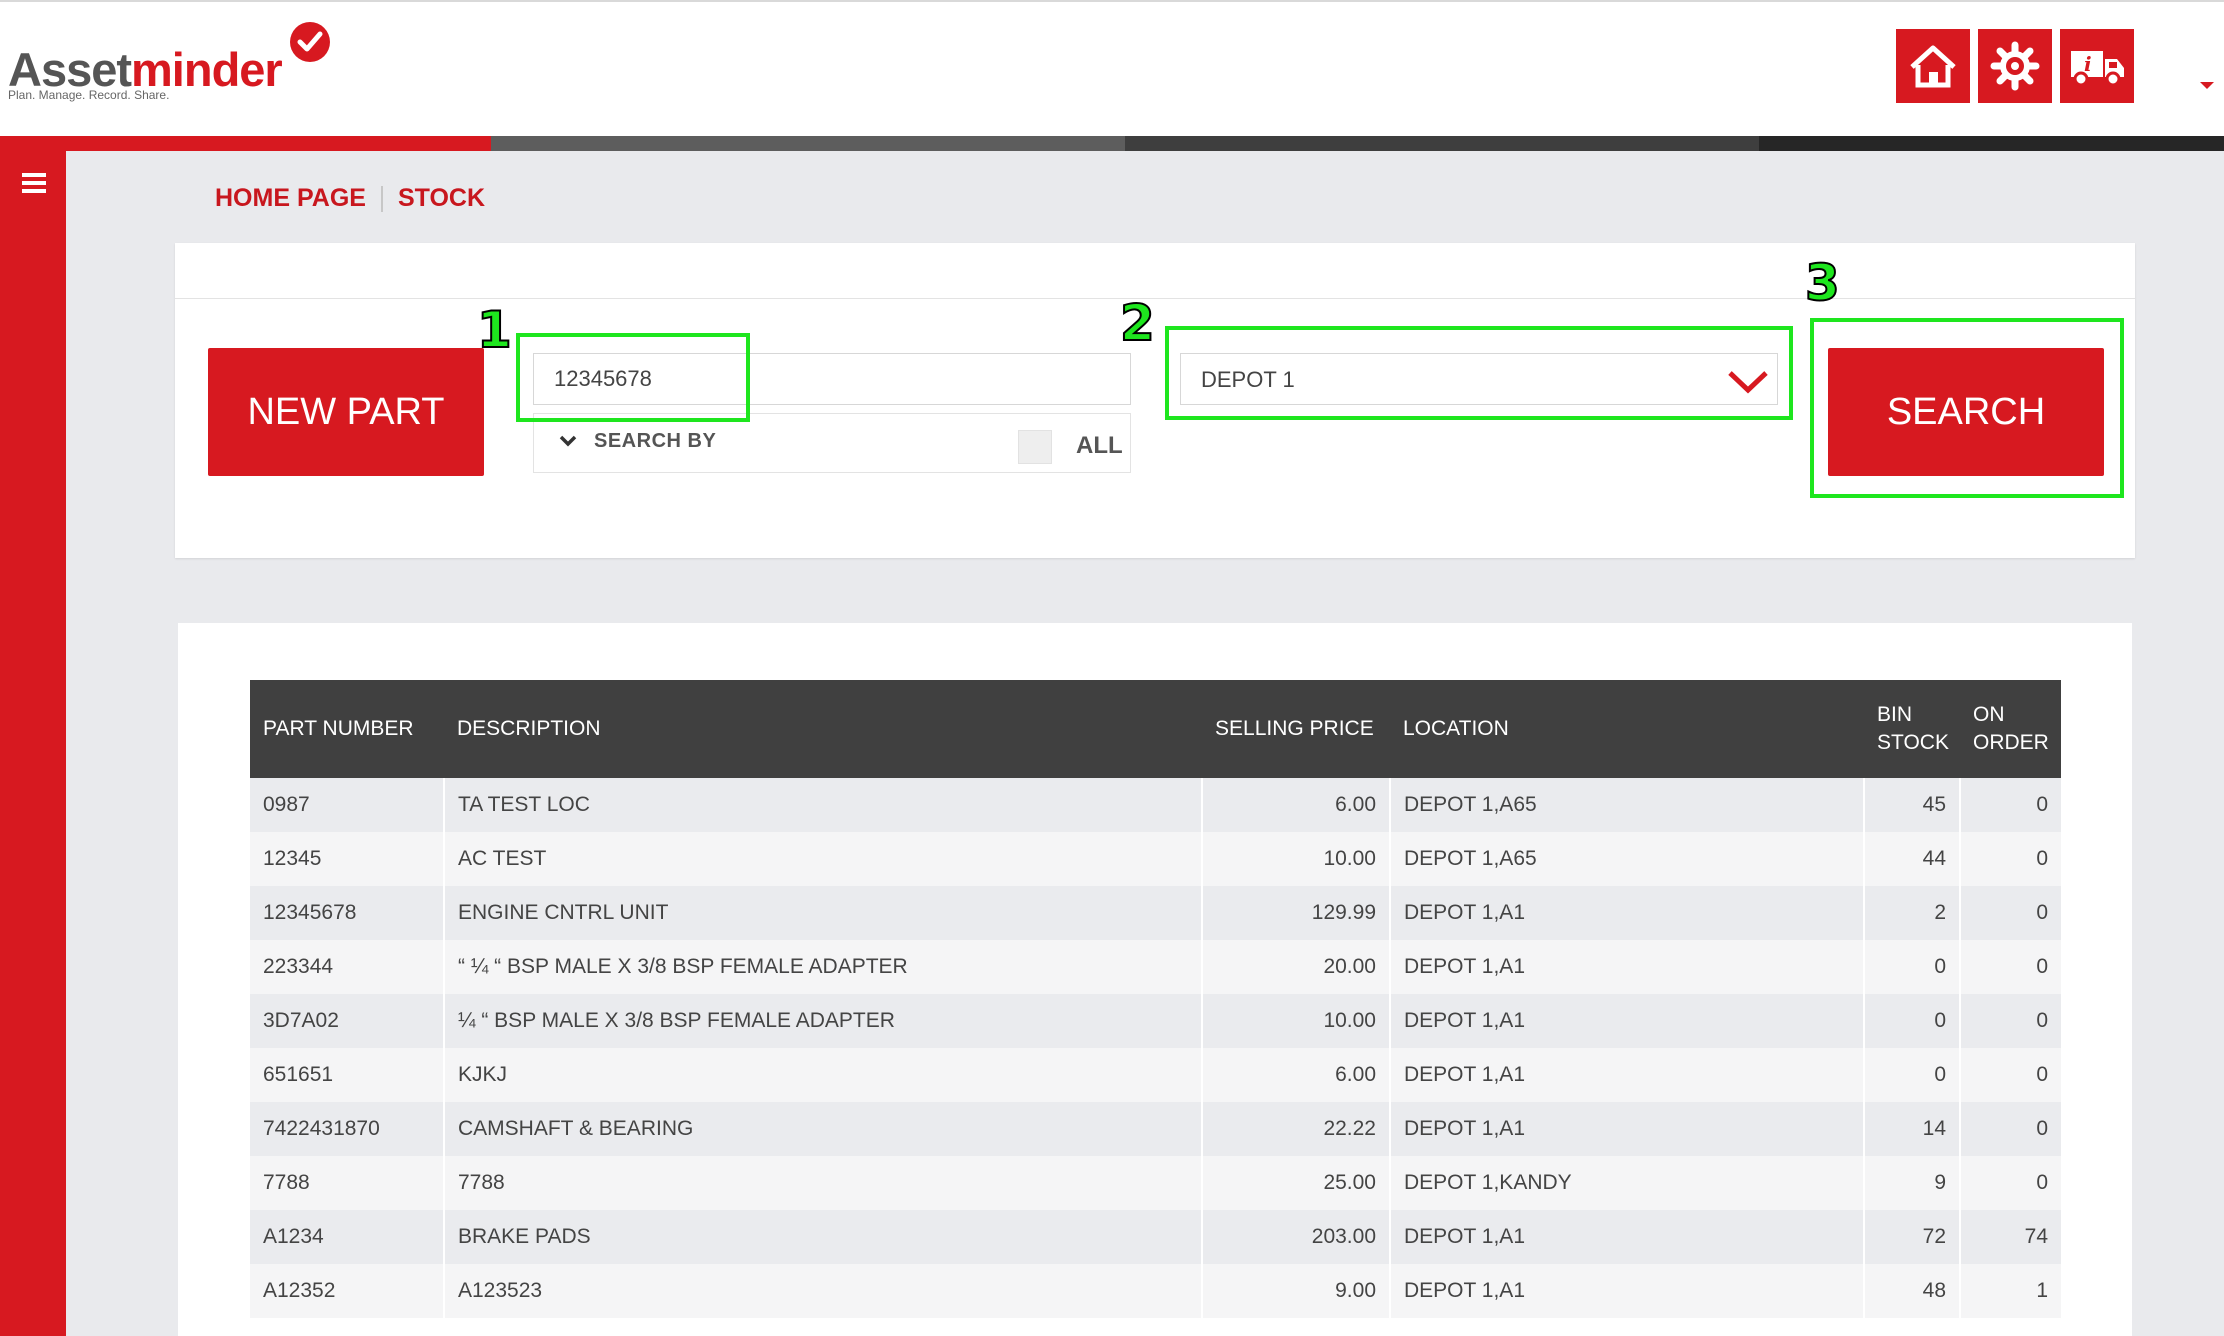 Image resolution: width=2224 pixels, height=1336 pixels. What do you see at coordinates (1112, 68) in the screenshot?
I see `top-header: Assetminder Plan. Manage. Record. Share.` at bounding box center [1112, 68].